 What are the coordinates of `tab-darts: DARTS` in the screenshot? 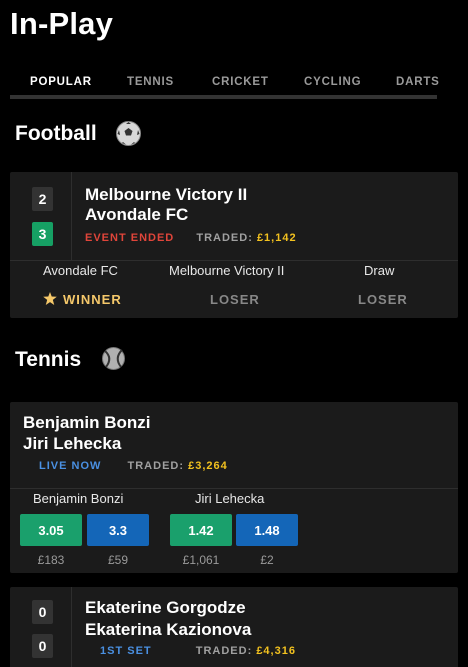 It's located at (418, 82).